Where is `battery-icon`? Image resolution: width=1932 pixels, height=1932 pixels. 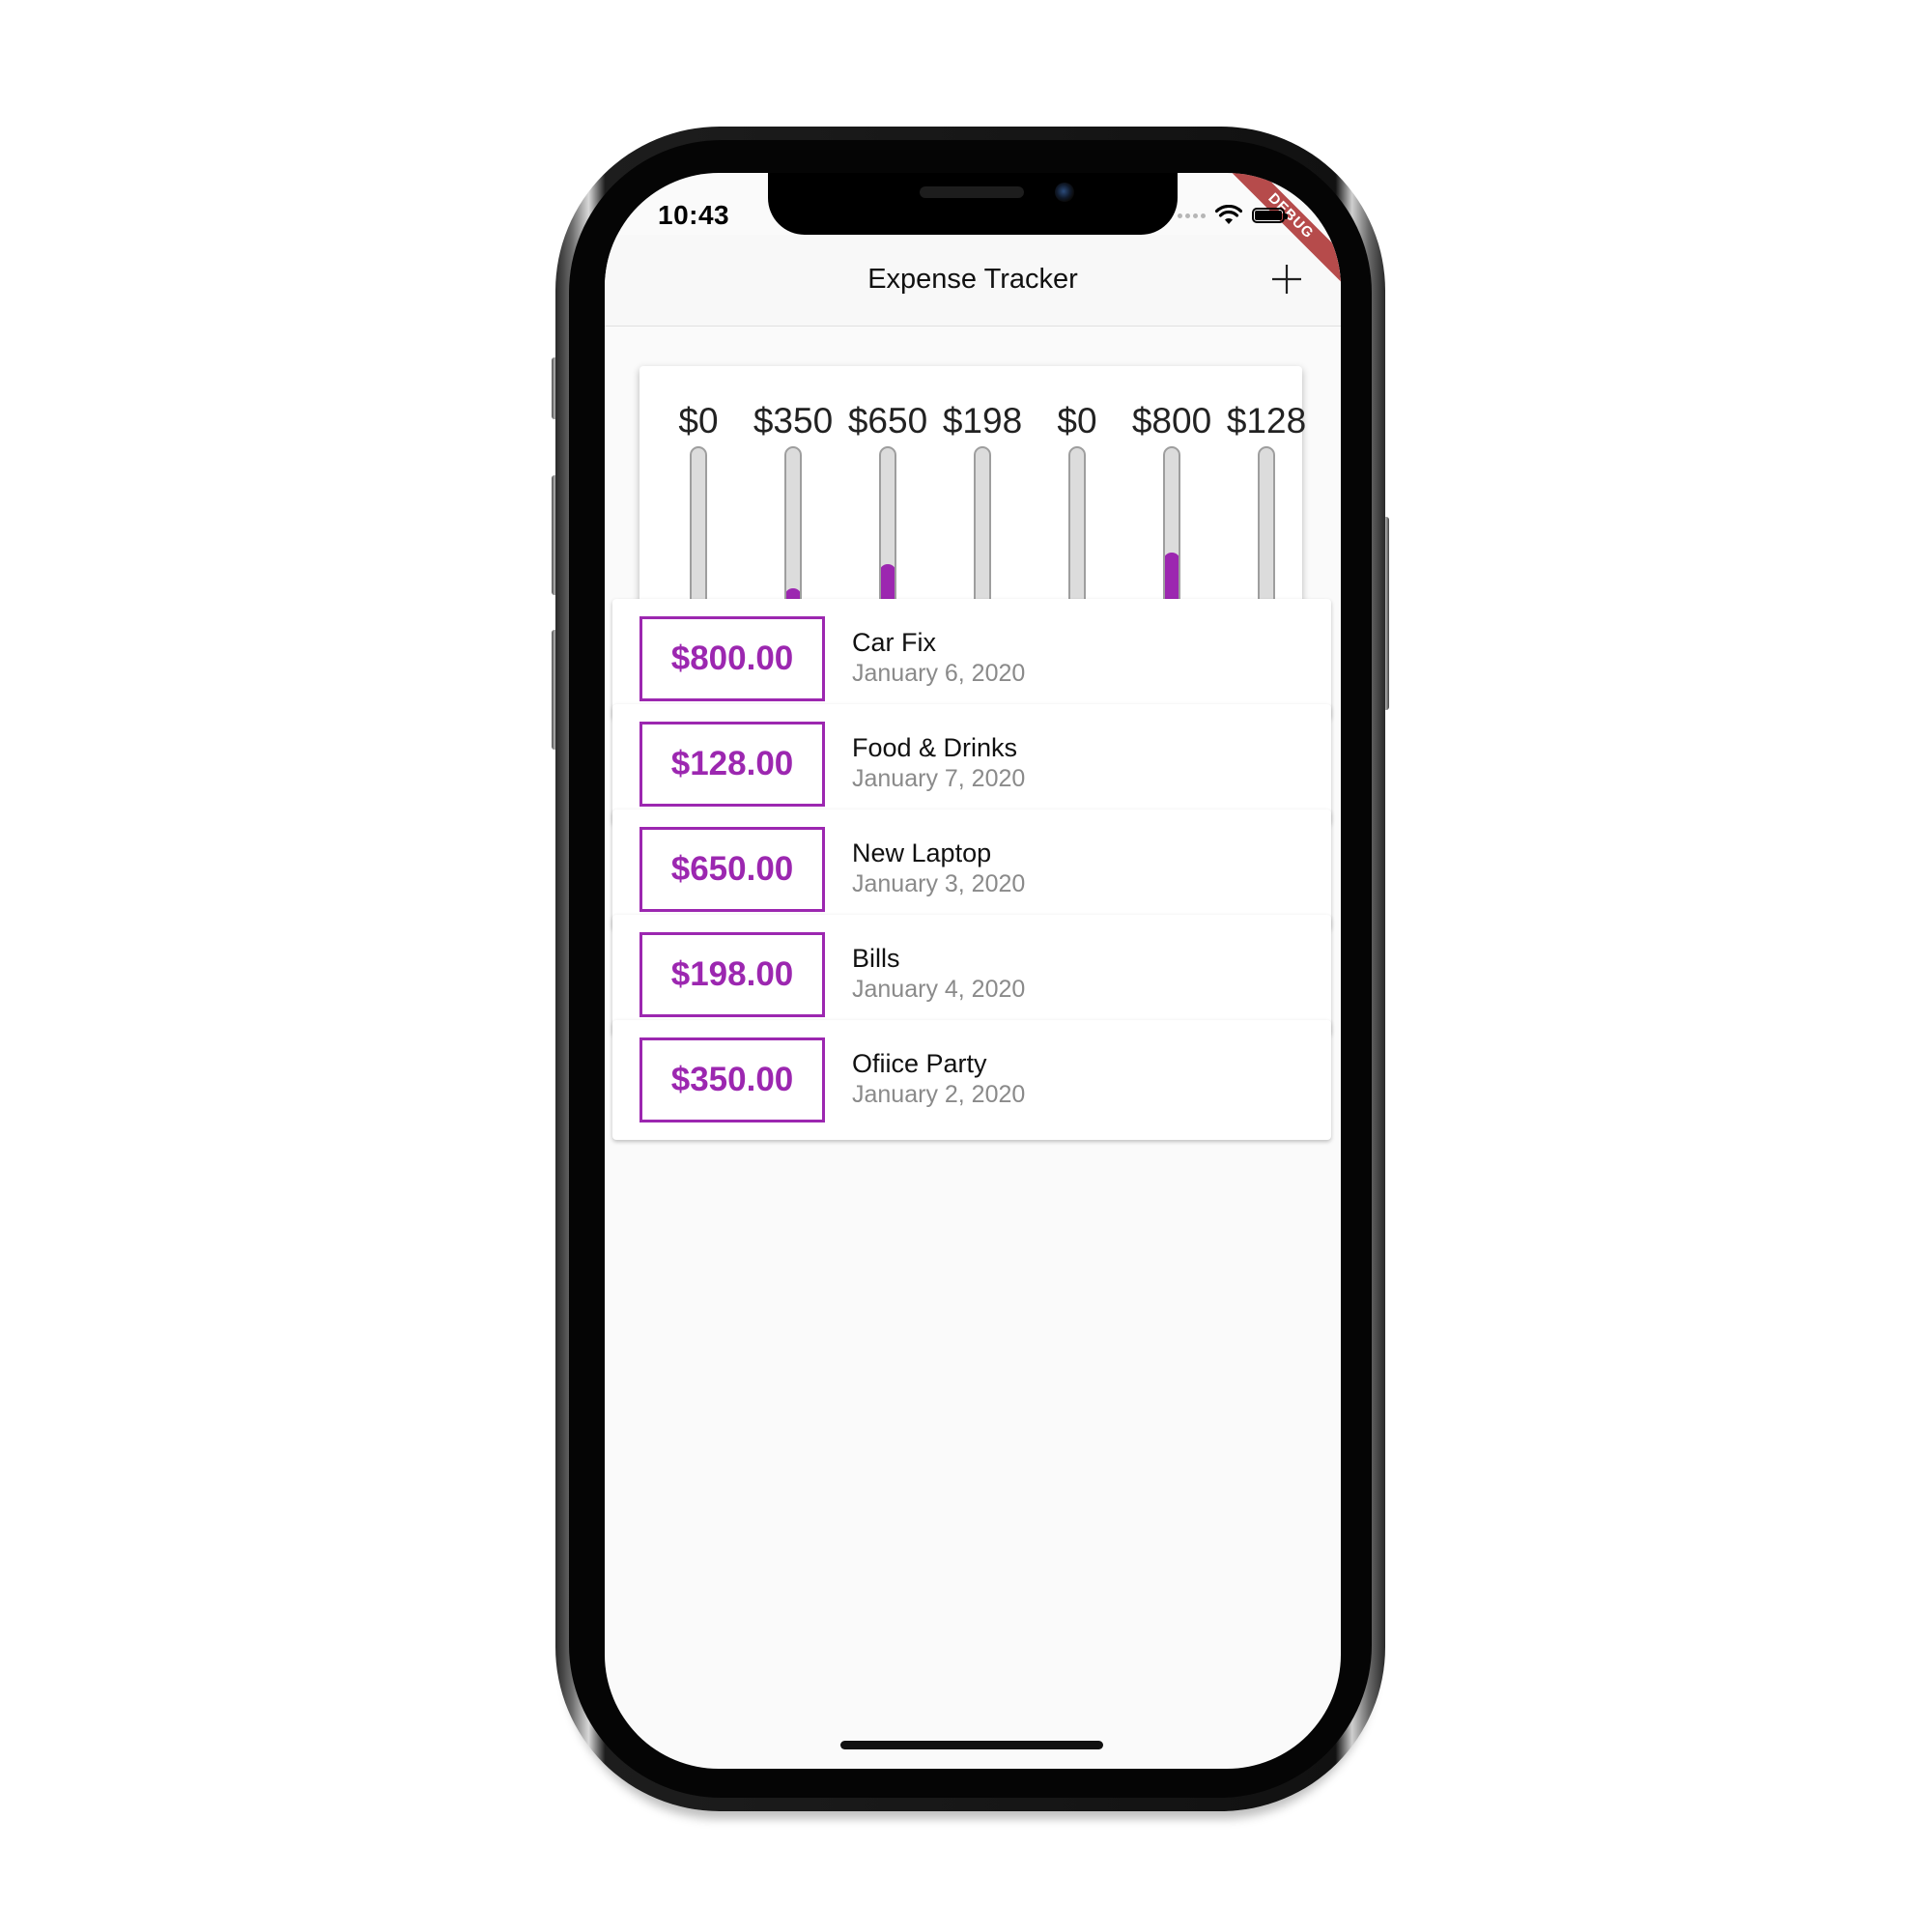
battery-icon is located at coordinates (1270, 215).